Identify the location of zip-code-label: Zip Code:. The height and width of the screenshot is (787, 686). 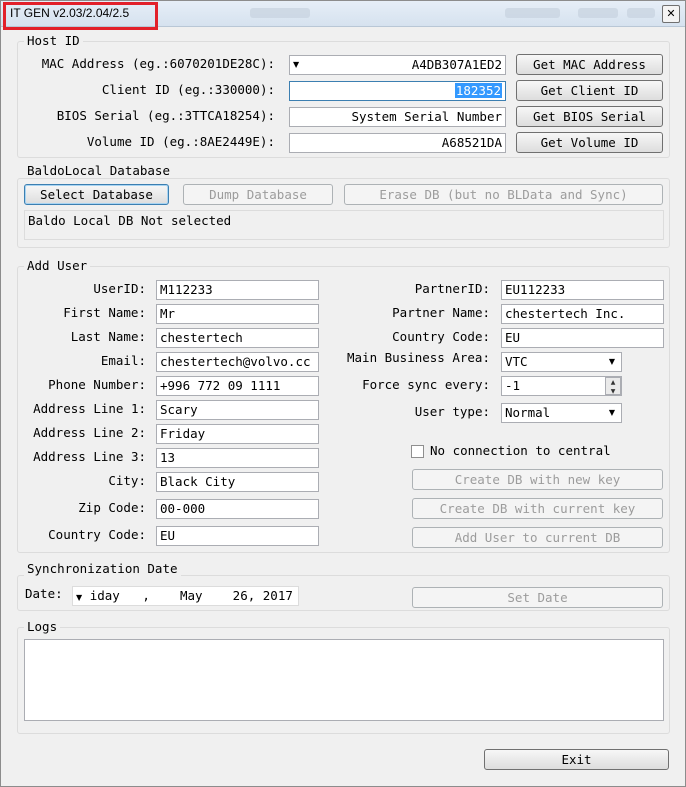
(112, 507).